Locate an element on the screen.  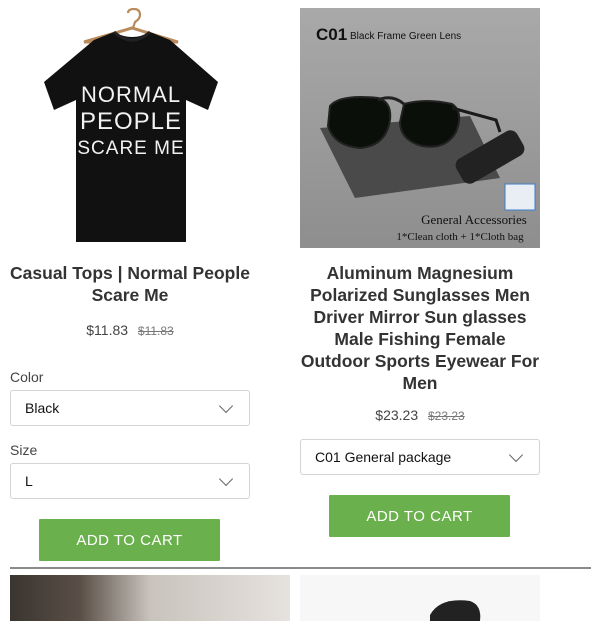
variant-select: C01 General package is located at coordinates (420, 457).